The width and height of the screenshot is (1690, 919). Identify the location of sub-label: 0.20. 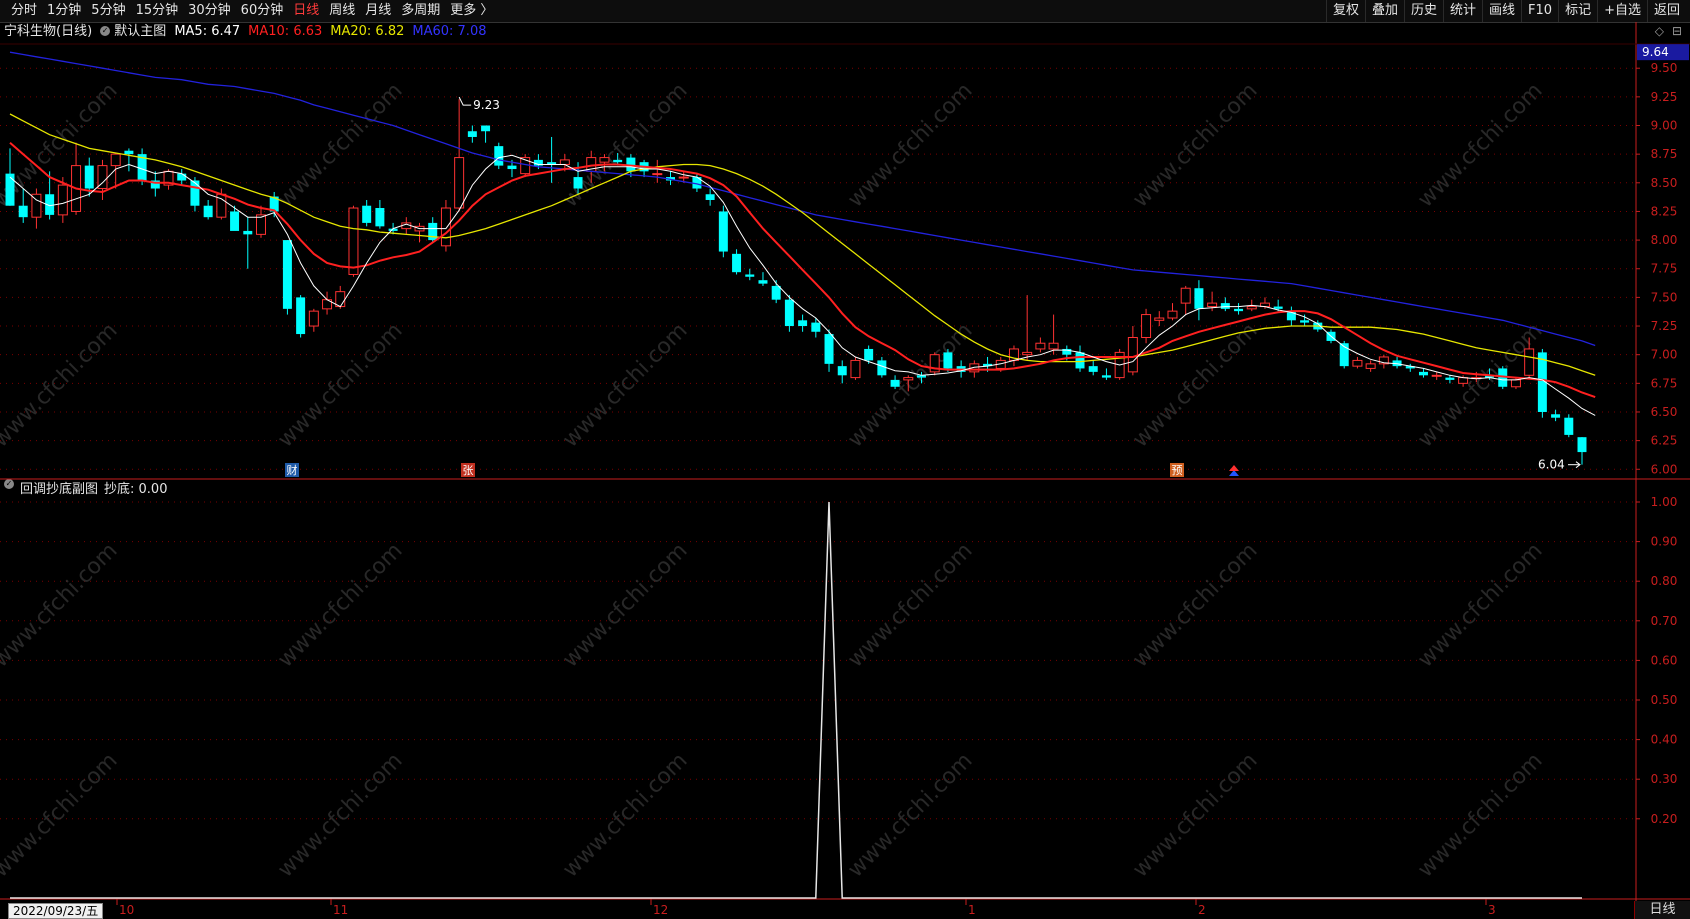
(1664, 819).